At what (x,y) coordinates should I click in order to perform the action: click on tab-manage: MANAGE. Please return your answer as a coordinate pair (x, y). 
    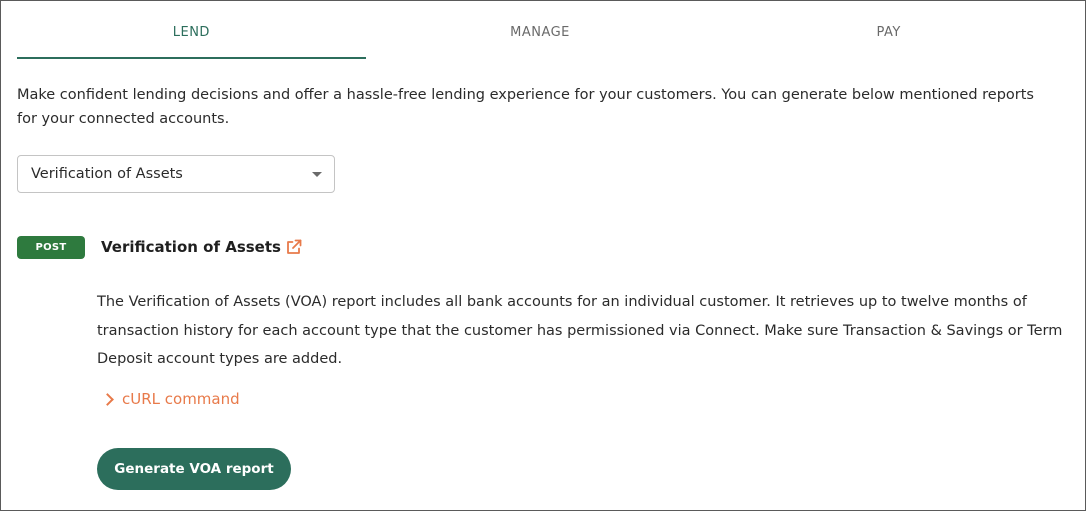
    Looking at the image, I should click on (540, 30).